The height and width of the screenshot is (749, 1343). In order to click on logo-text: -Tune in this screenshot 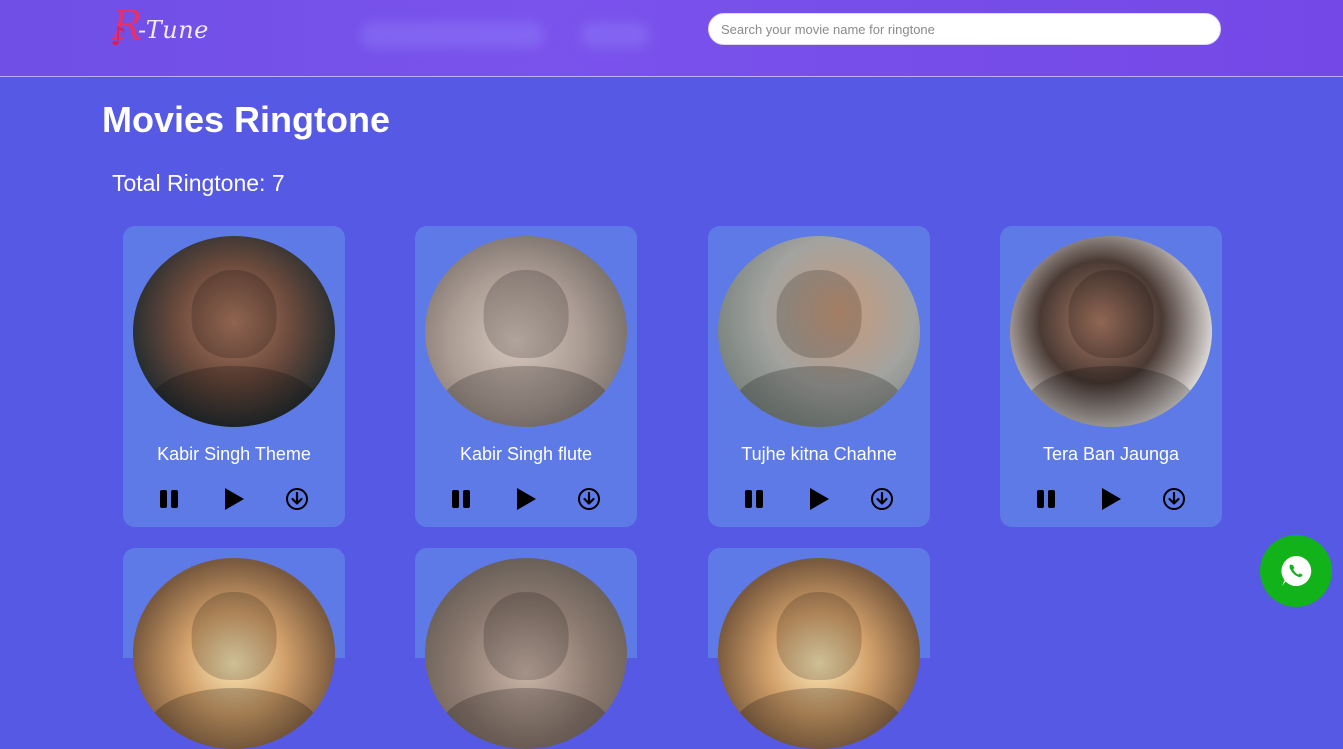, I will do `click(173, 30)`.